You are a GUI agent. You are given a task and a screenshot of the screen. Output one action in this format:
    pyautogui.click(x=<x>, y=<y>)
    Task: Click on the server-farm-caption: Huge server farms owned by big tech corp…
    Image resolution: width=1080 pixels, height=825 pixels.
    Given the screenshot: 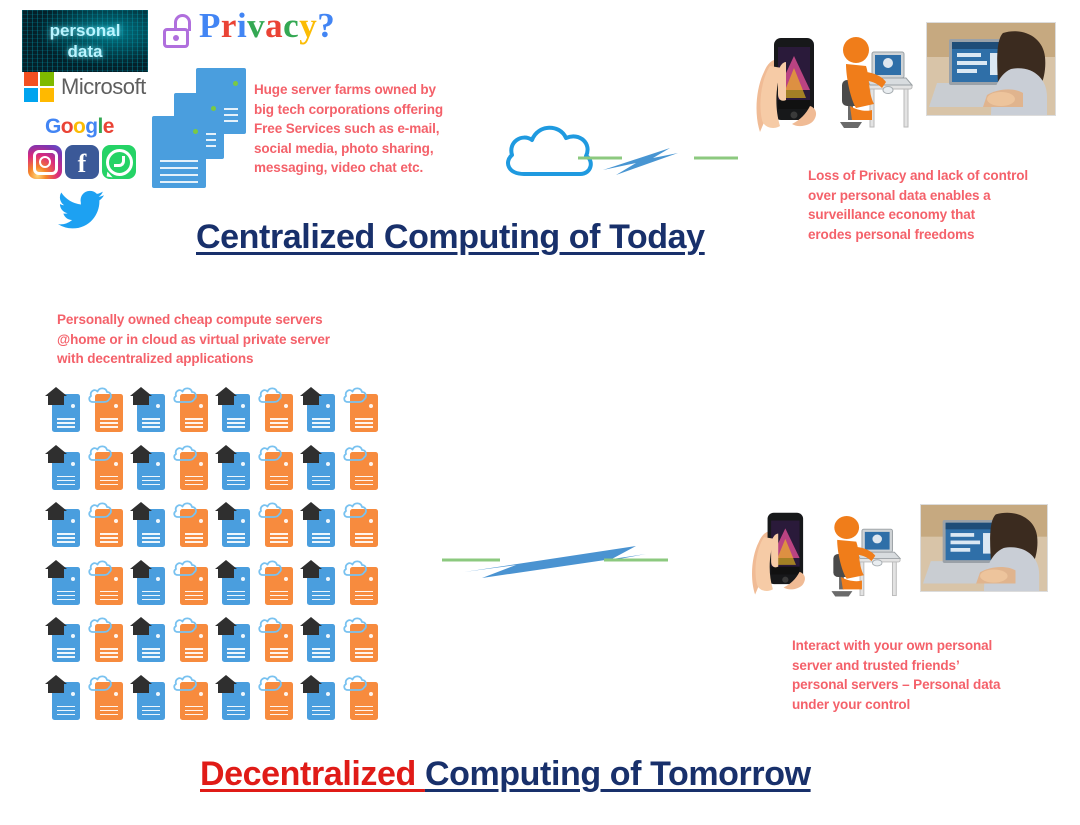 What is the action you would take?
    pyautogui.click(x=349, y=128)
    